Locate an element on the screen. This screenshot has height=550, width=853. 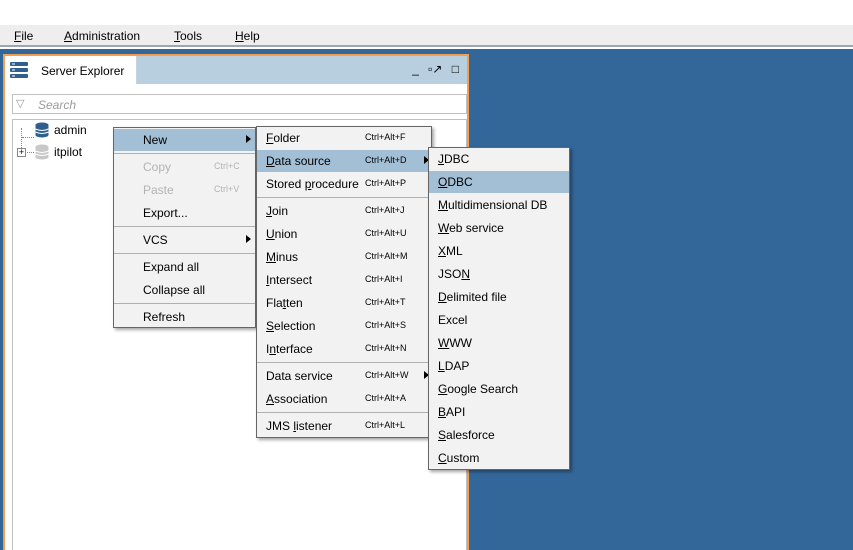
minimize-icon: _ is located at coordinates (415, 69).